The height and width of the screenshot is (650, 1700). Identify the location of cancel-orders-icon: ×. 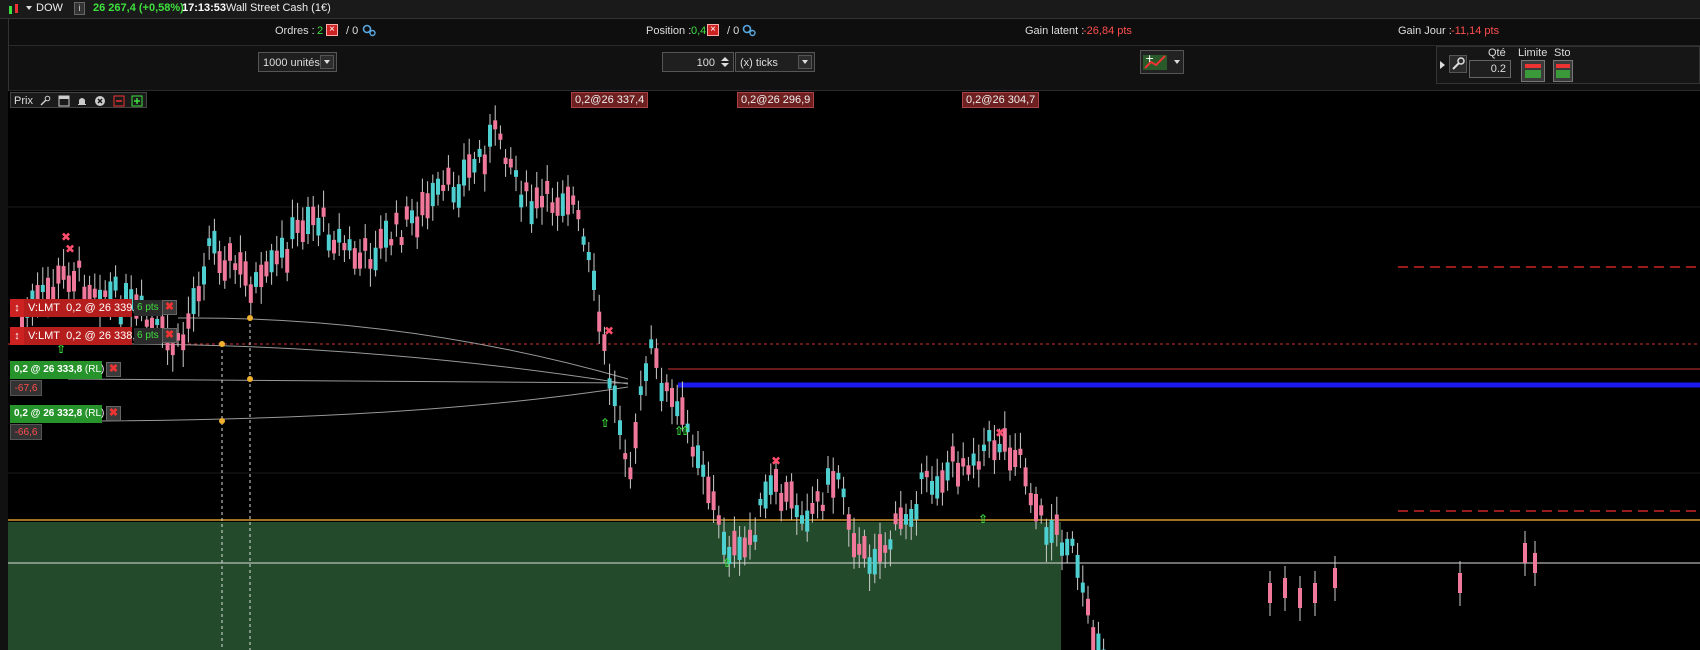
(332, 30).